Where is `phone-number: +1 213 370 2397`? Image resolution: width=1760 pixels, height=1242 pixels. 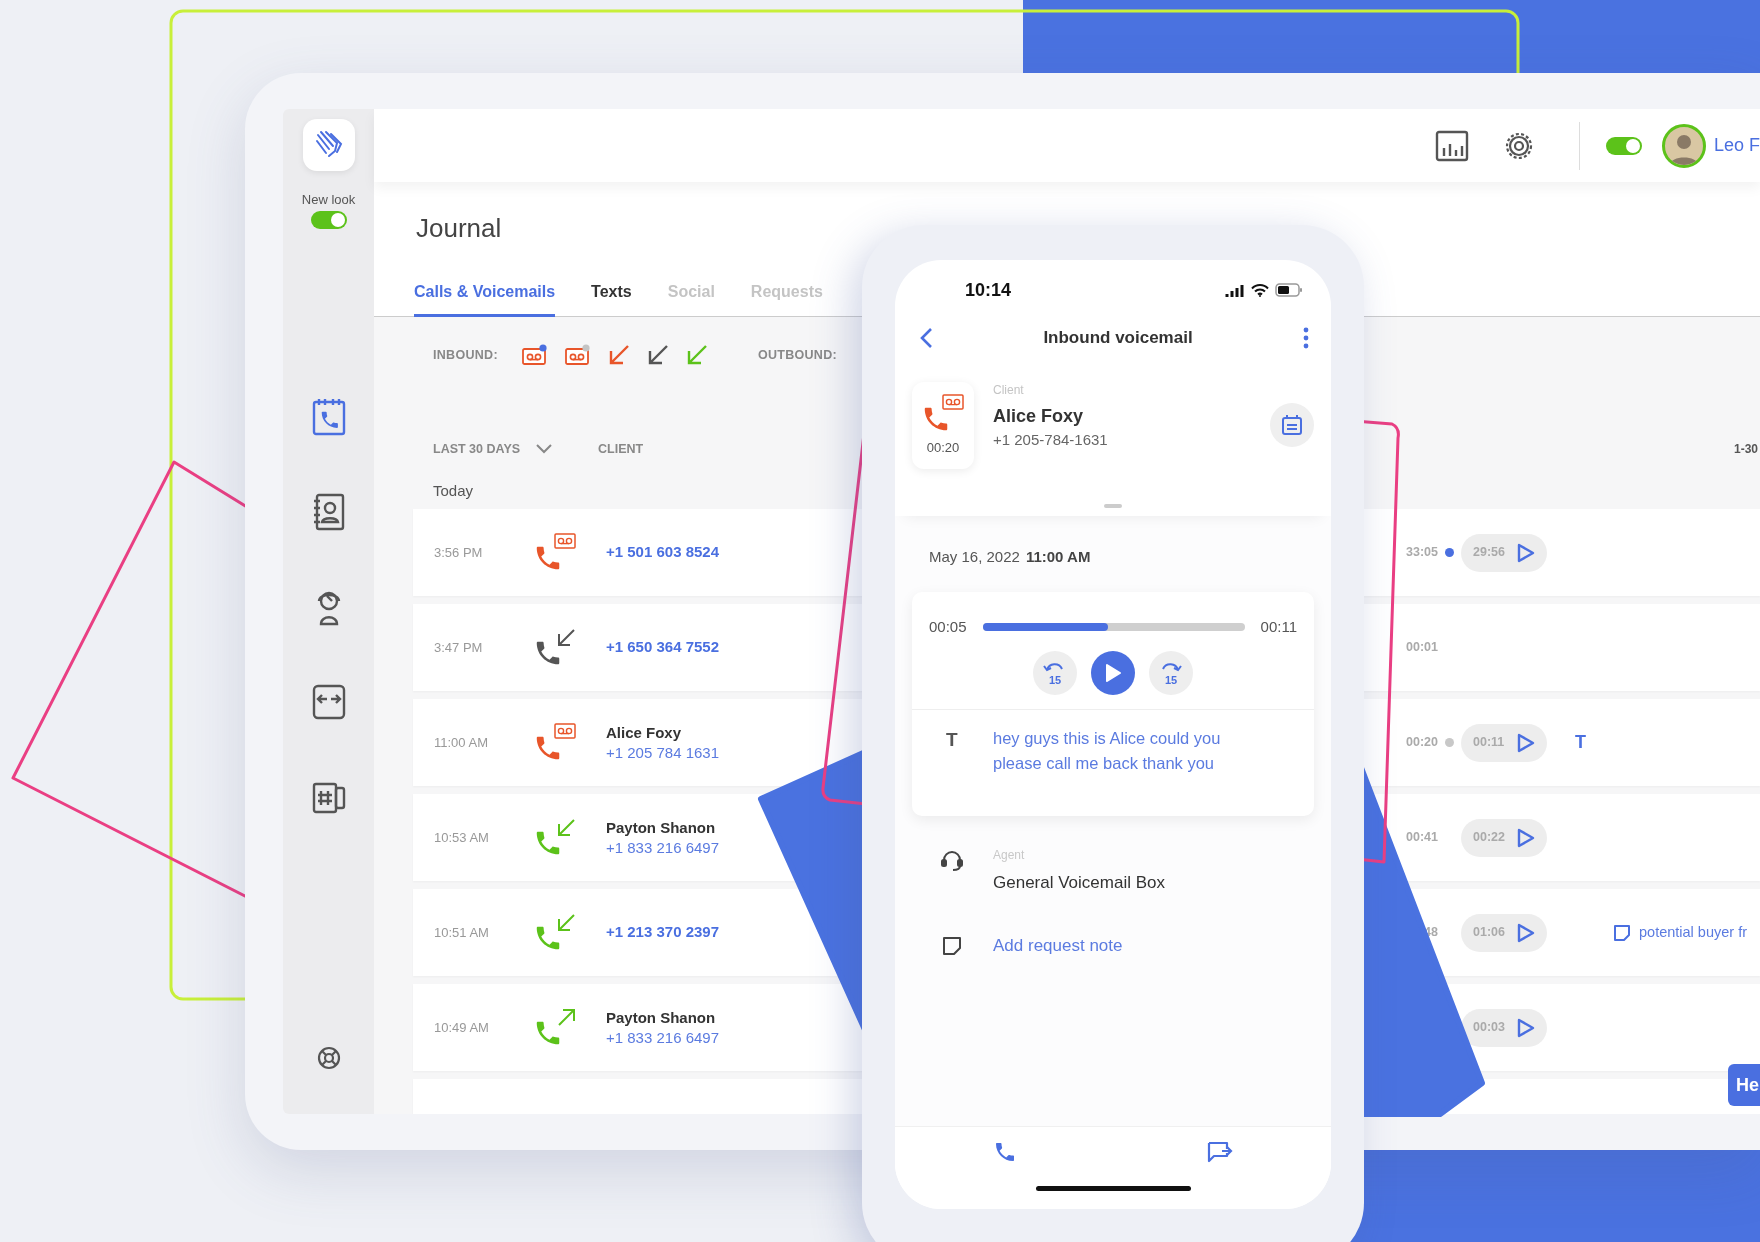
phone-number: +1 213 370 2397 is located at coordinates (663, 932).